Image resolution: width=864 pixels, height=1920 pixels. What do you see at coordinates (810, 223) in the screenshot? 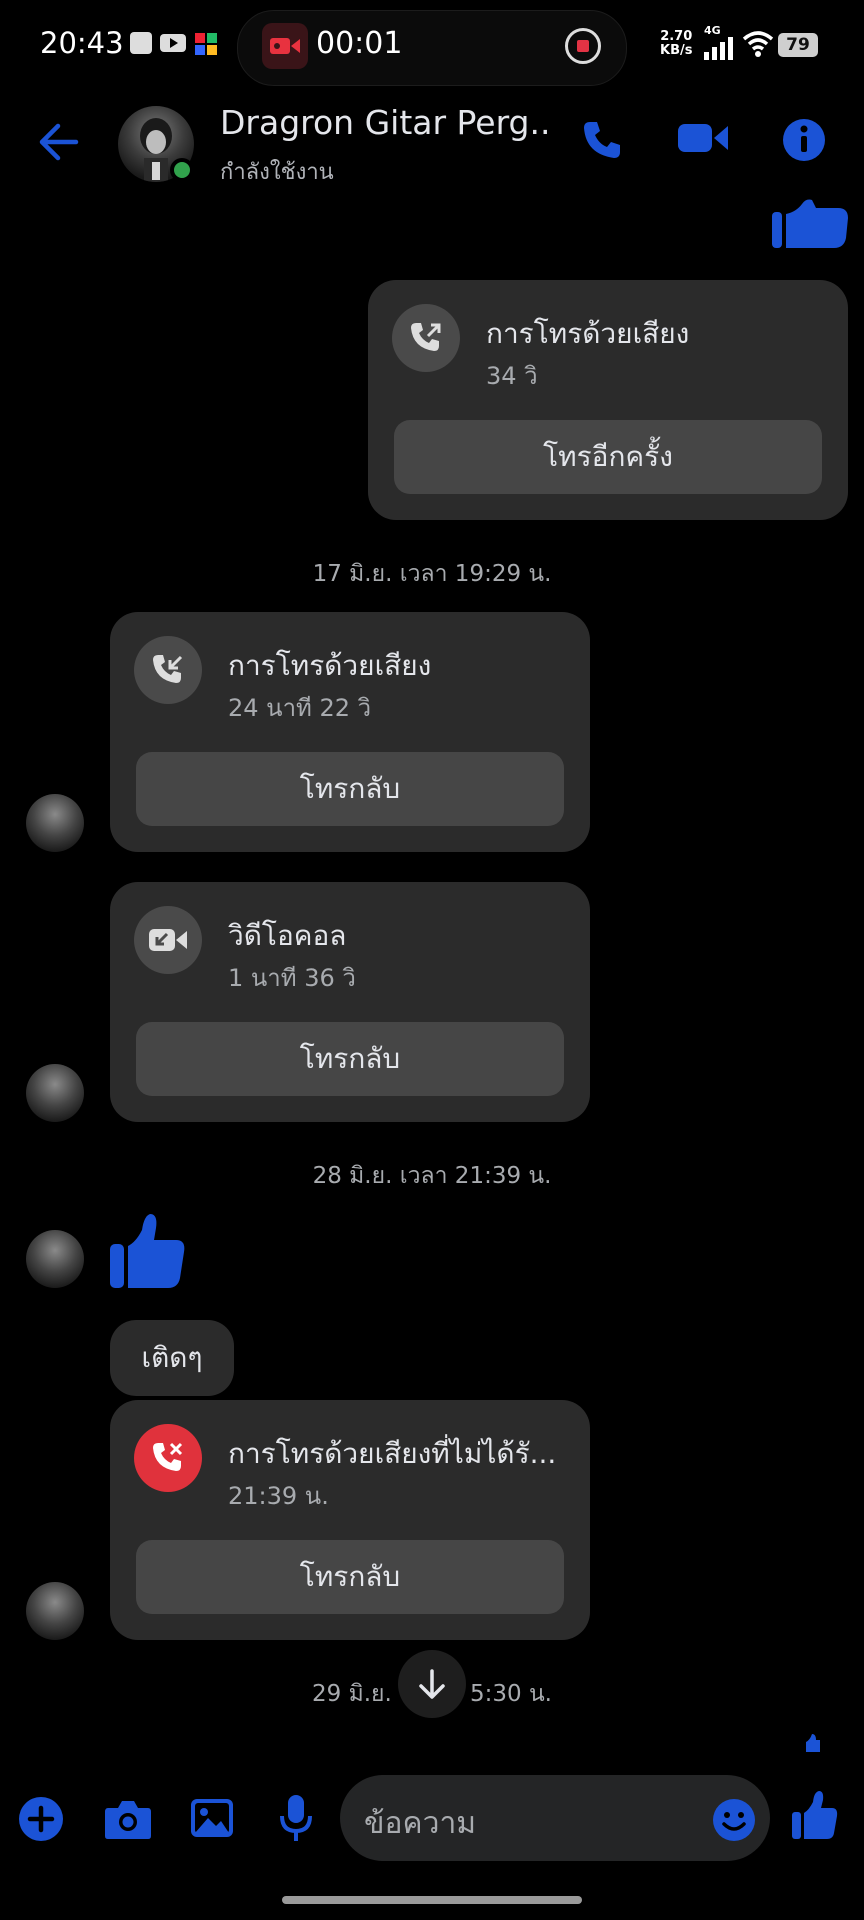
I see `sent-like-thumb-icon` at bounding box center [810, 223].